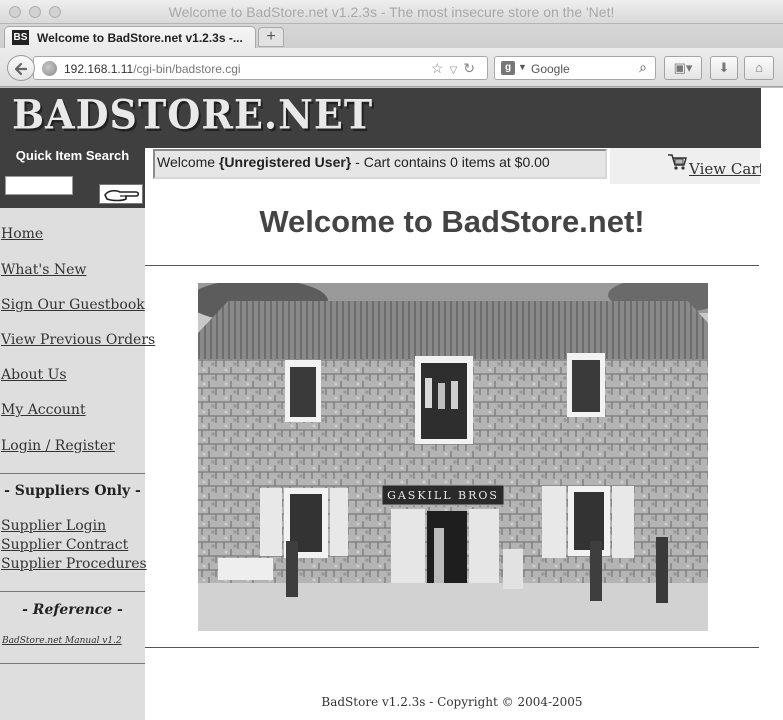 Image resolution: width=783 pixels, height=720 pixels. Describe the element at coordinates (391, 118) in the screenshot. I see `site-header: BADSTORE.NET` at that location.